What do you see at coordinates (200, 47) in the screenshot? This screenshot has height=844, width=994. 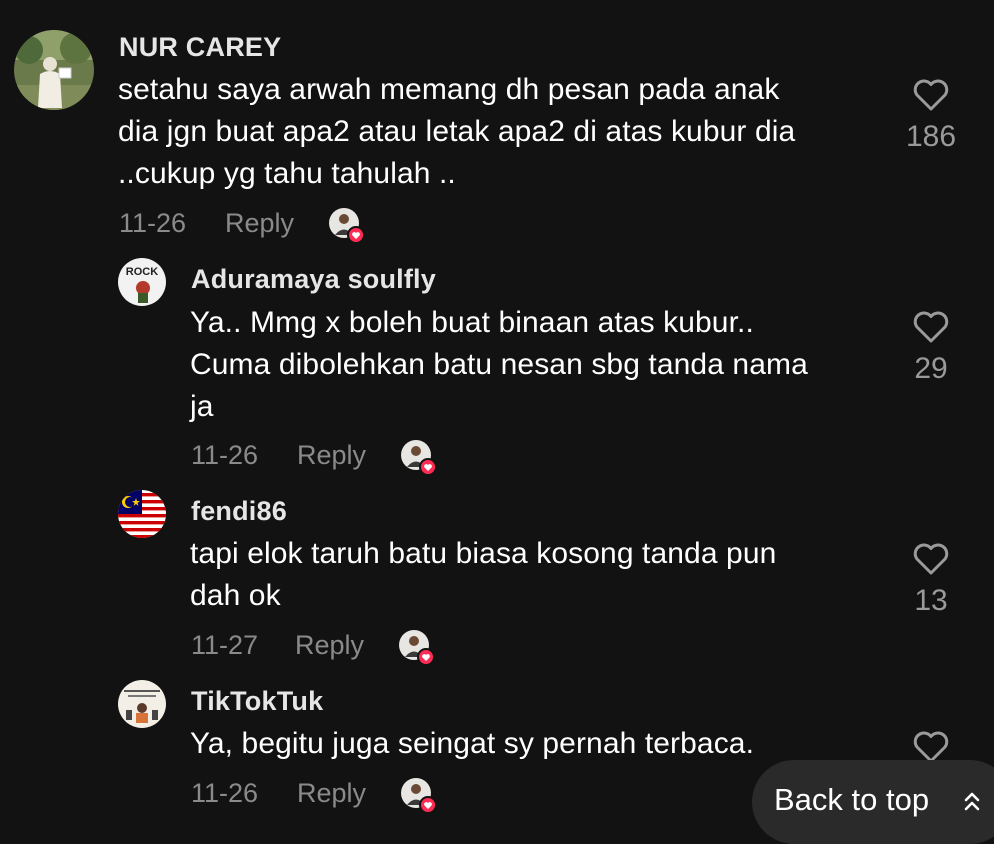 I see `comment-username: NUR CAREY` at bounding box center [200, 47].